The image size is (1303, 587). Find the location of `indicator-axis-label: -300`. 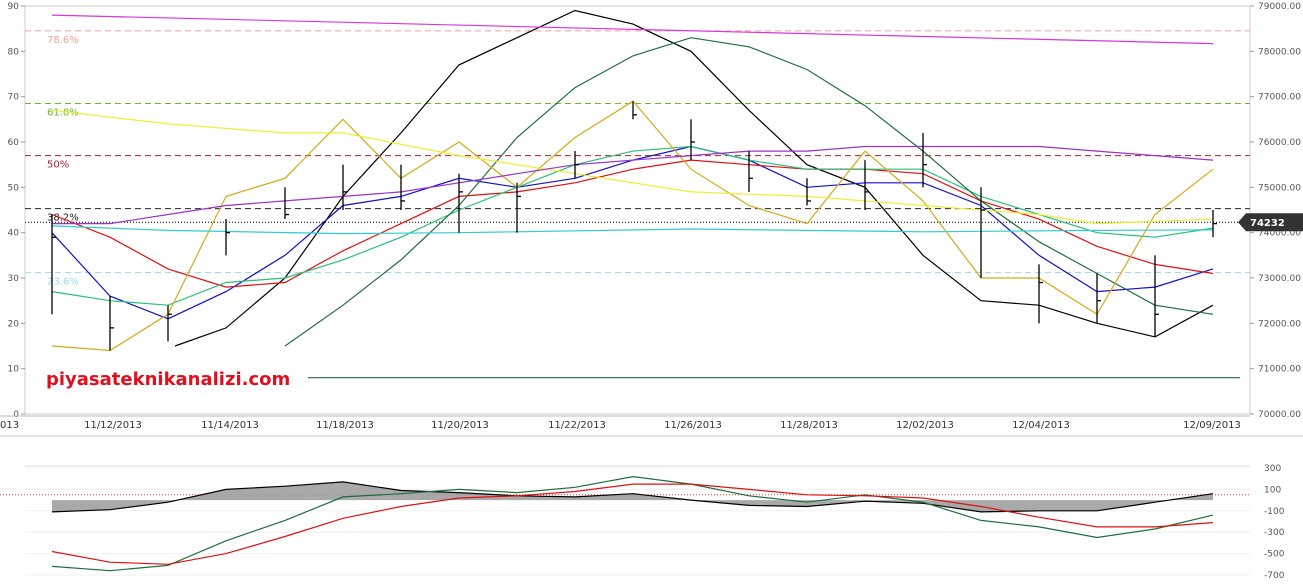

indicator-axis-label: -300 is located at coordinates (1274, 533).